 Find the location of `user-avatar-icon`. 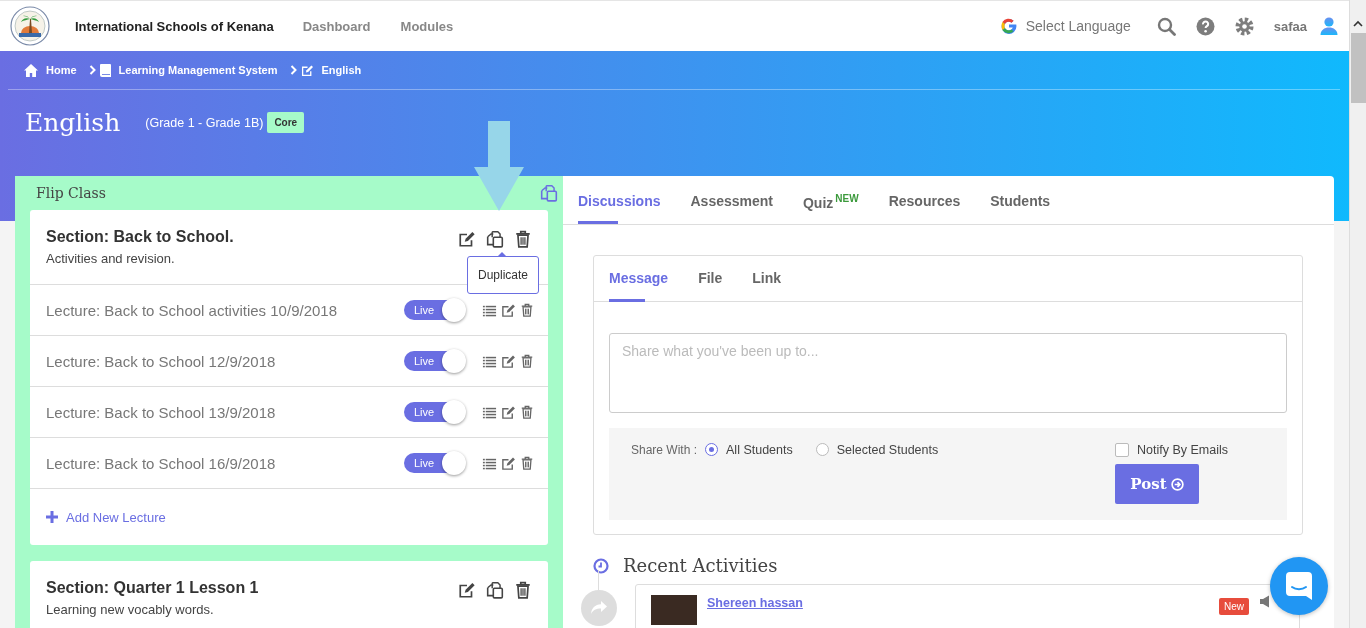

user-avatar-icon is located at coordinates (1329, 26).